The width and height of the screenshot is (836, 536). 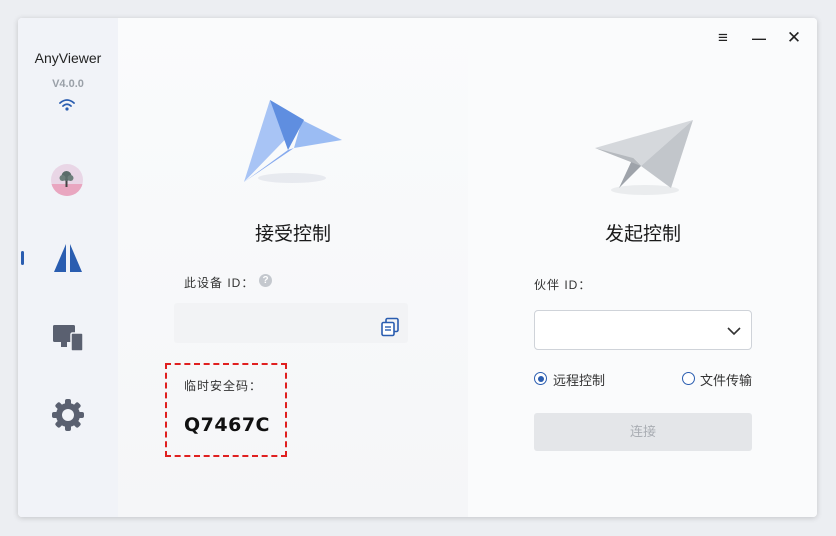 What do you see at coordinates (644, 159) in the screenshot?
I see `paper-plane-gray-icon` at bounding box center [644, 159].